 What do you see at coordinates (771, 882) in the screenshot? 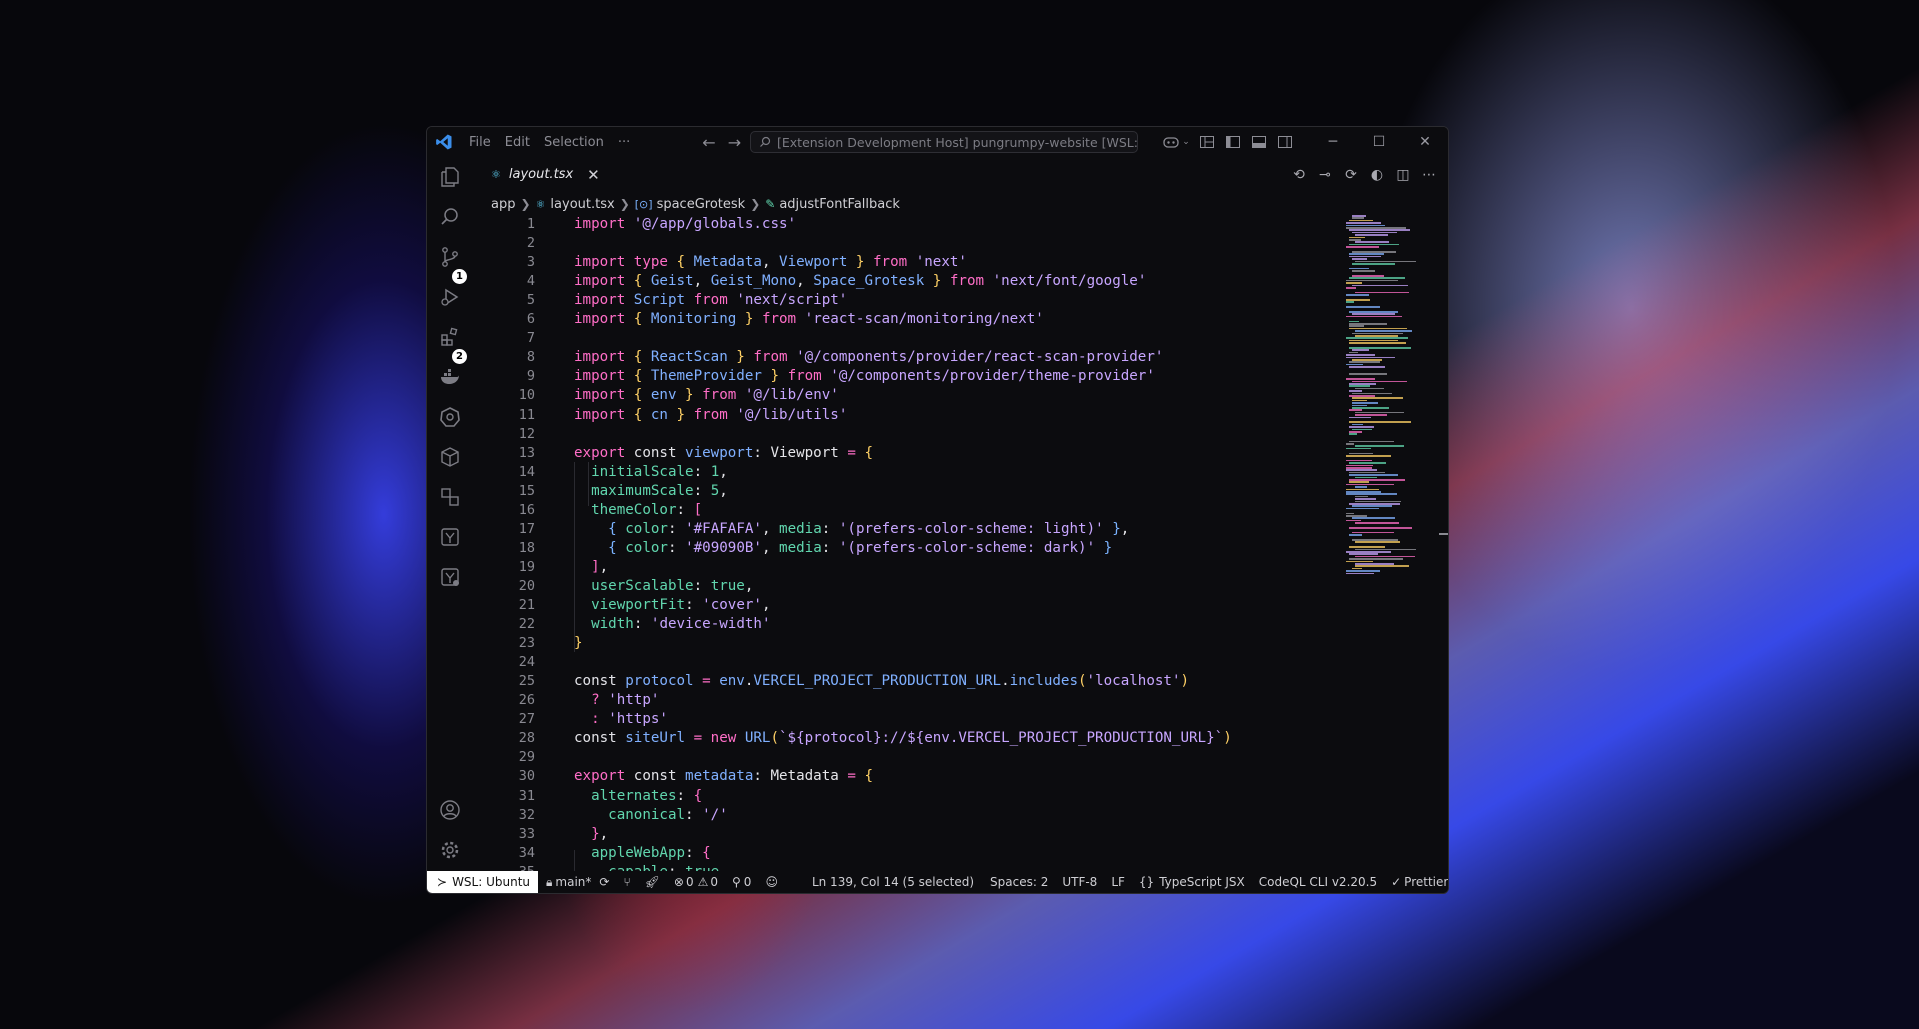
I see `feedback-smiley-icon: ☺` at bounding box center [771, 882].